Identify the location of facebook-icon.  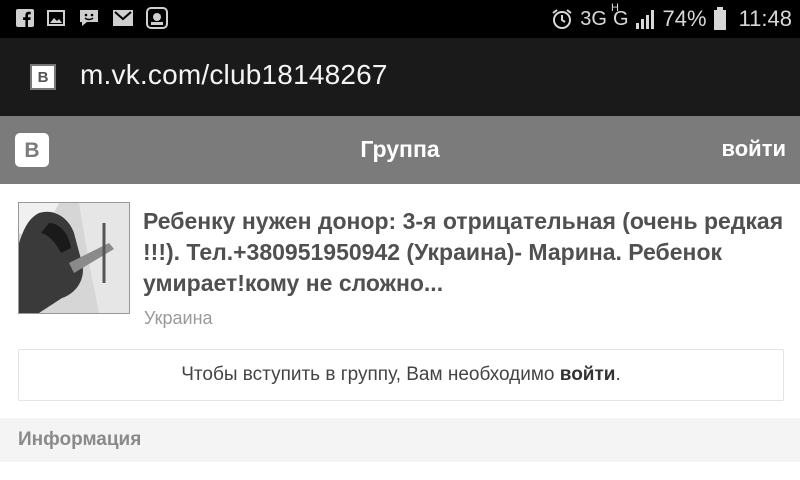
(25, 18).